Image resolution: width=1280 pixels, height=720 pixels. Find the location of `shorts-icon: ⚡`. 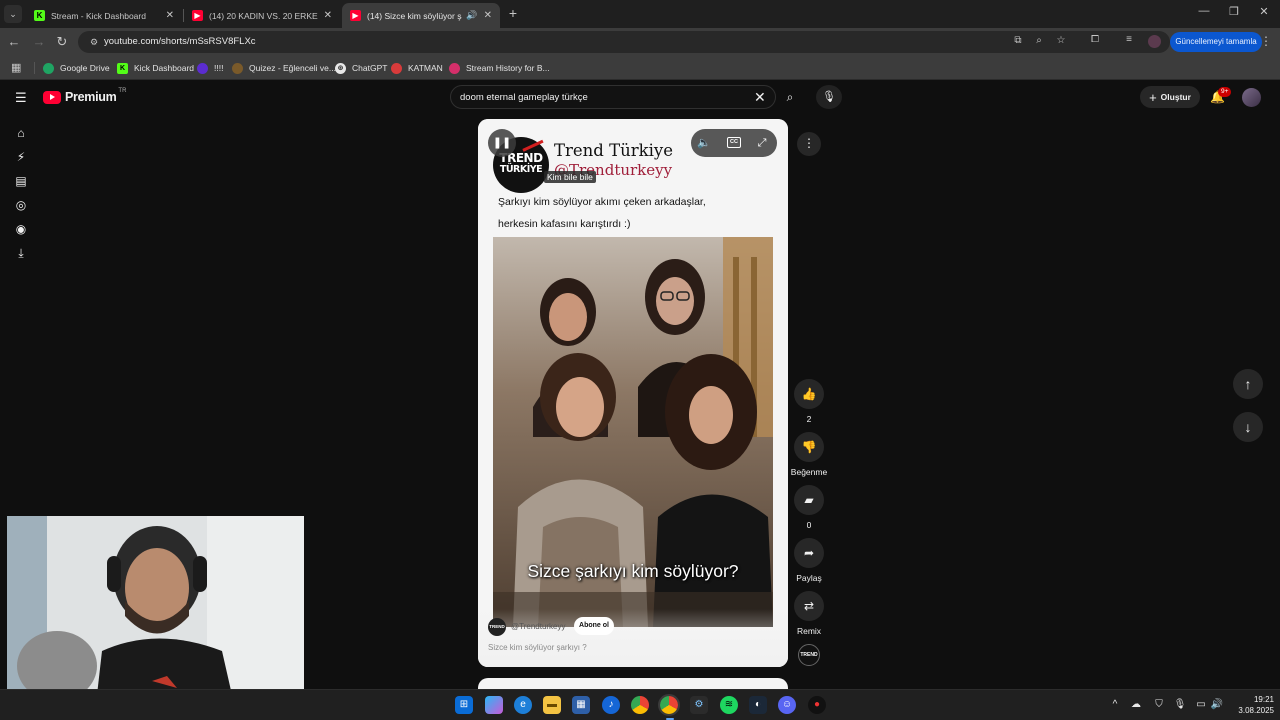

shorts-icon: ⚡ is located at coordinates (21, 157).